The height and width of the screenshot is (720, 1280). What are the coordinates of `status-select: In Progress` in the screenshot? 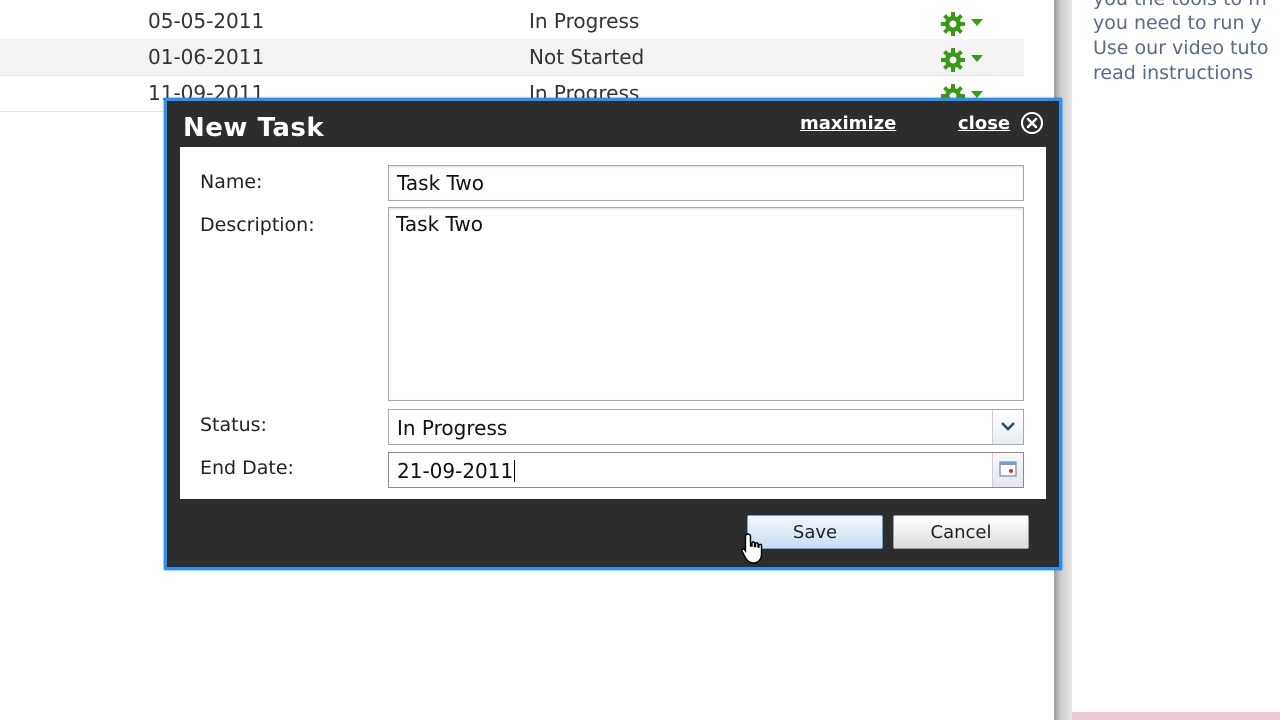 It's located at (706, 427).